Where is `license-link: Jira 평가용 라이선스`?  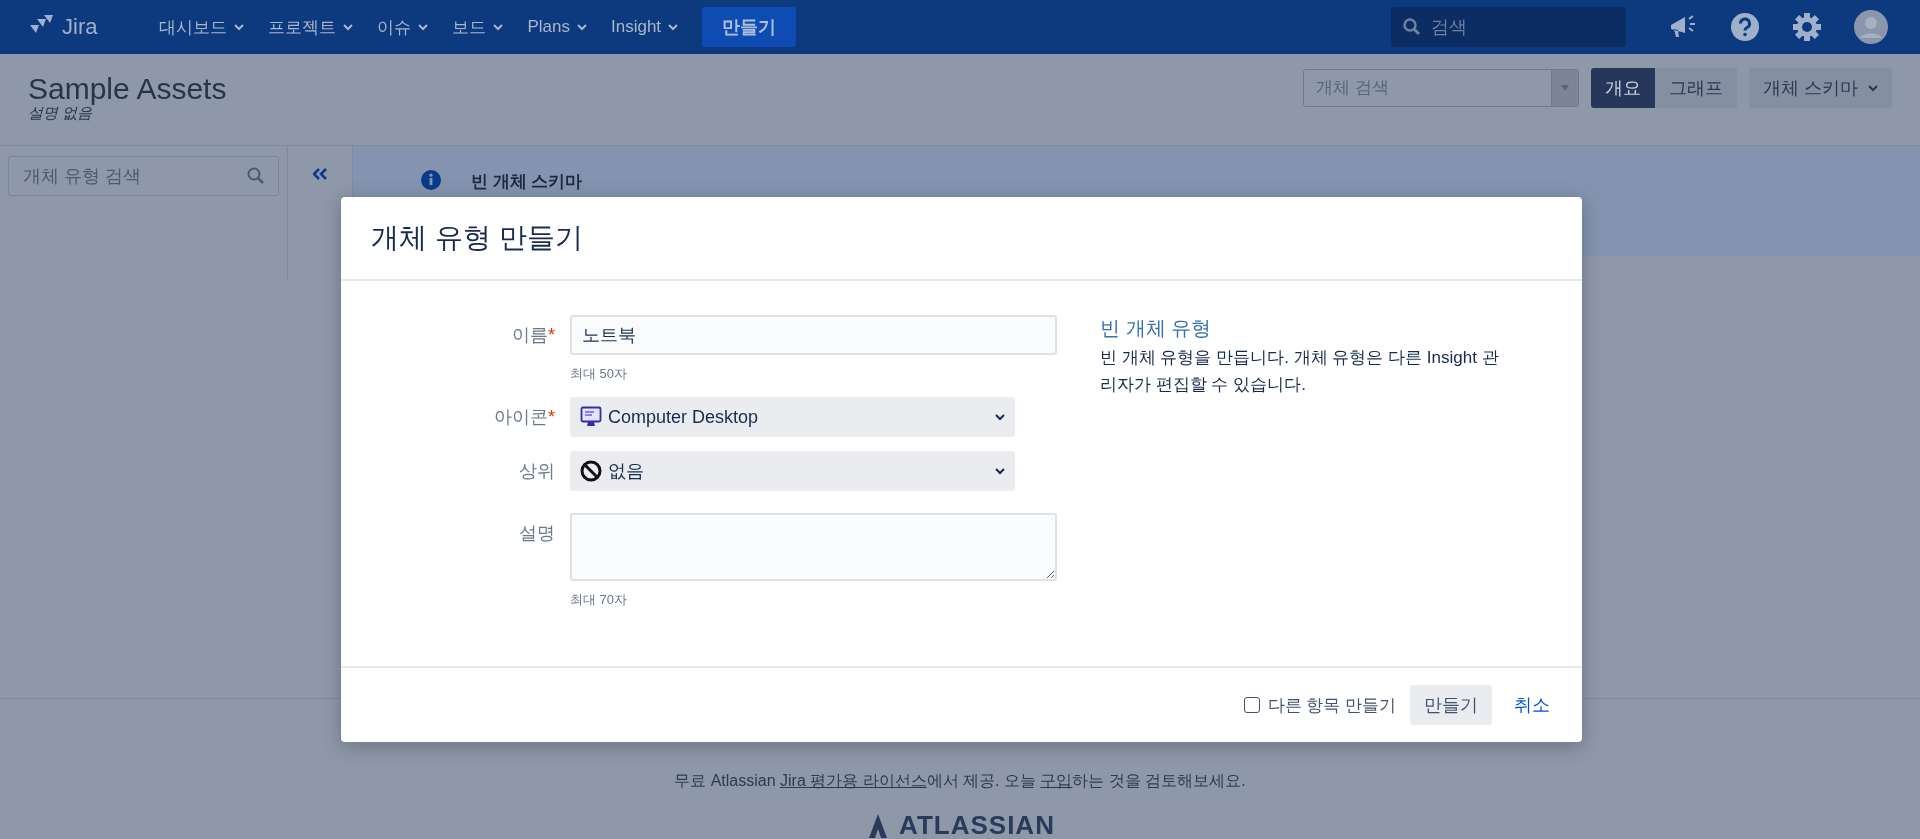
license-link: Jira 평가용 라이선스 is located at coordinates (853, 780).